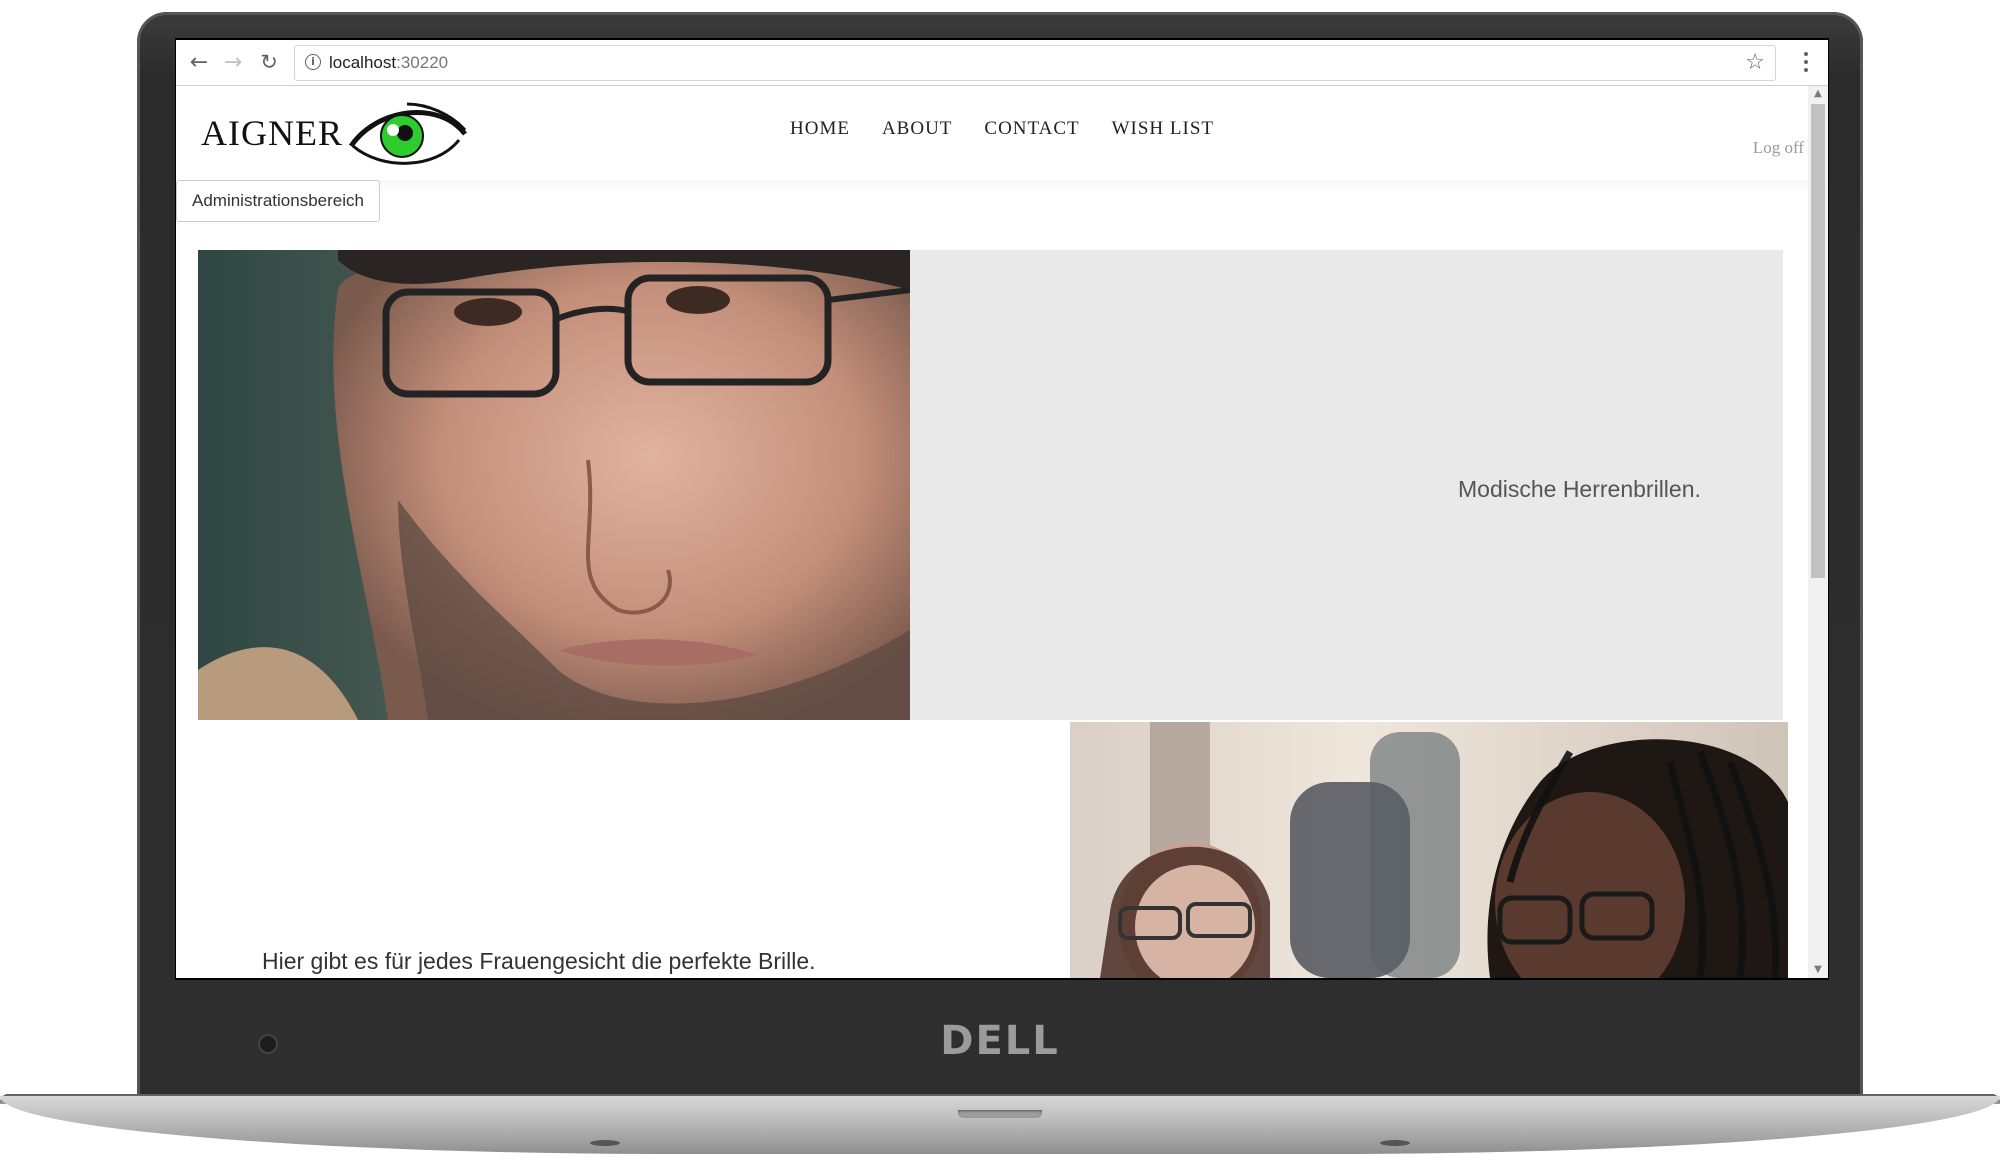 Image resolution: width=2000 pixels, height=1165 pixels. What do you see at coordinates (554, 485) in the screenshot?
I see `man-with-glasses-photo` at bounding box center [554, 485].